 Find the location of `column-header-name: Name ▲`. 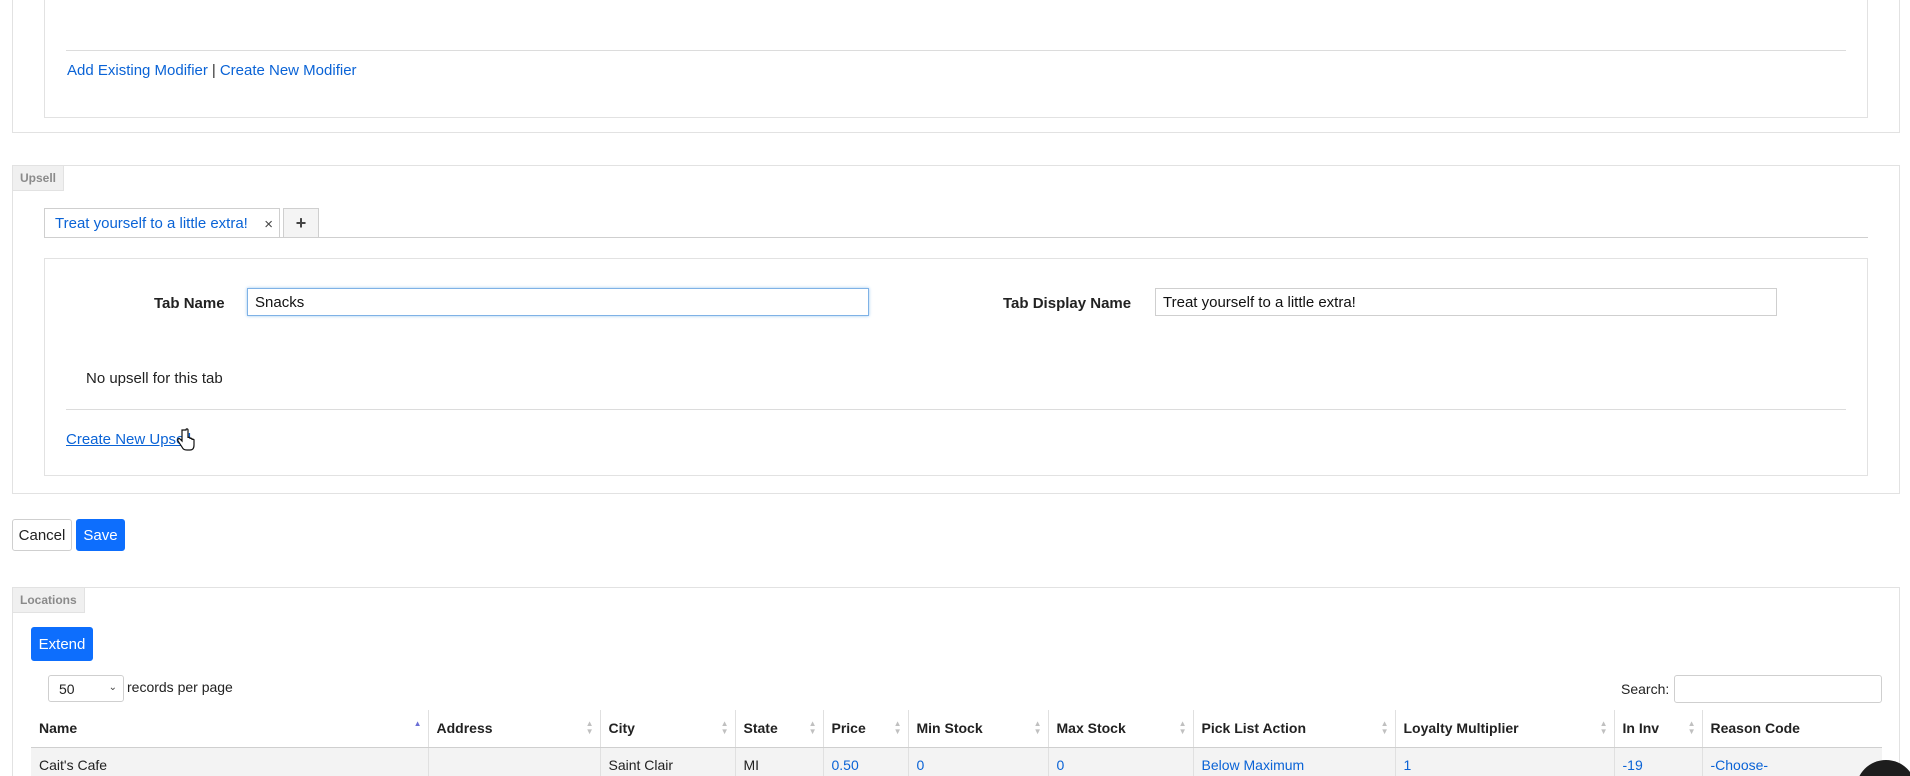

column-header-name: Name ▲ is located at coordinates (229, 729).